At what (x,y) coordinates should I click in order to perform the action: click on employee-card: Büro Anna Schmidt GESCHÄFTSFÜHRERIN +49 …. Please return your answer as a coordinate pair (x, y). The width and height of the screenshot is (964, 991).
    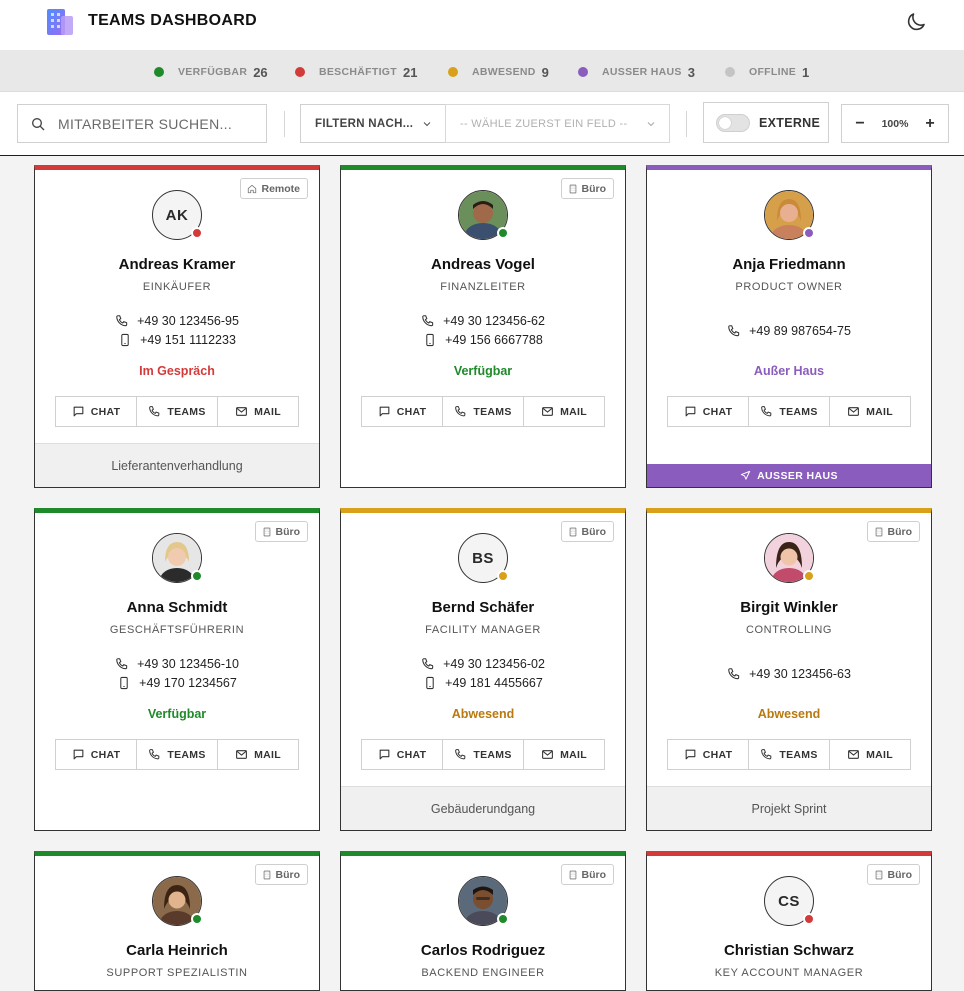
    Looking at the image, I should click on (177, 669).